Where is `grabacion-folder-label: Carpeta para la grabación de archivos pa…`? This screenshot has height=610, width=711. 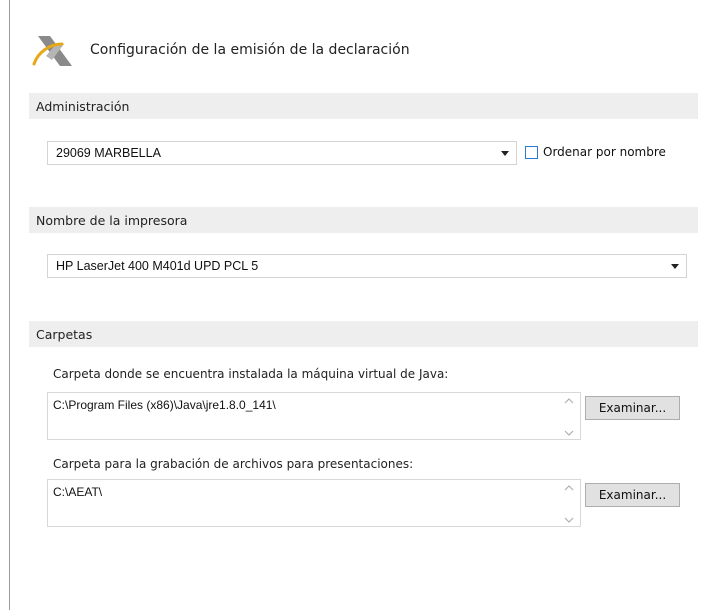 grabacion-folder-label: Carpeta para la grabación de archivos pa… is located at coordinates (233, 464).